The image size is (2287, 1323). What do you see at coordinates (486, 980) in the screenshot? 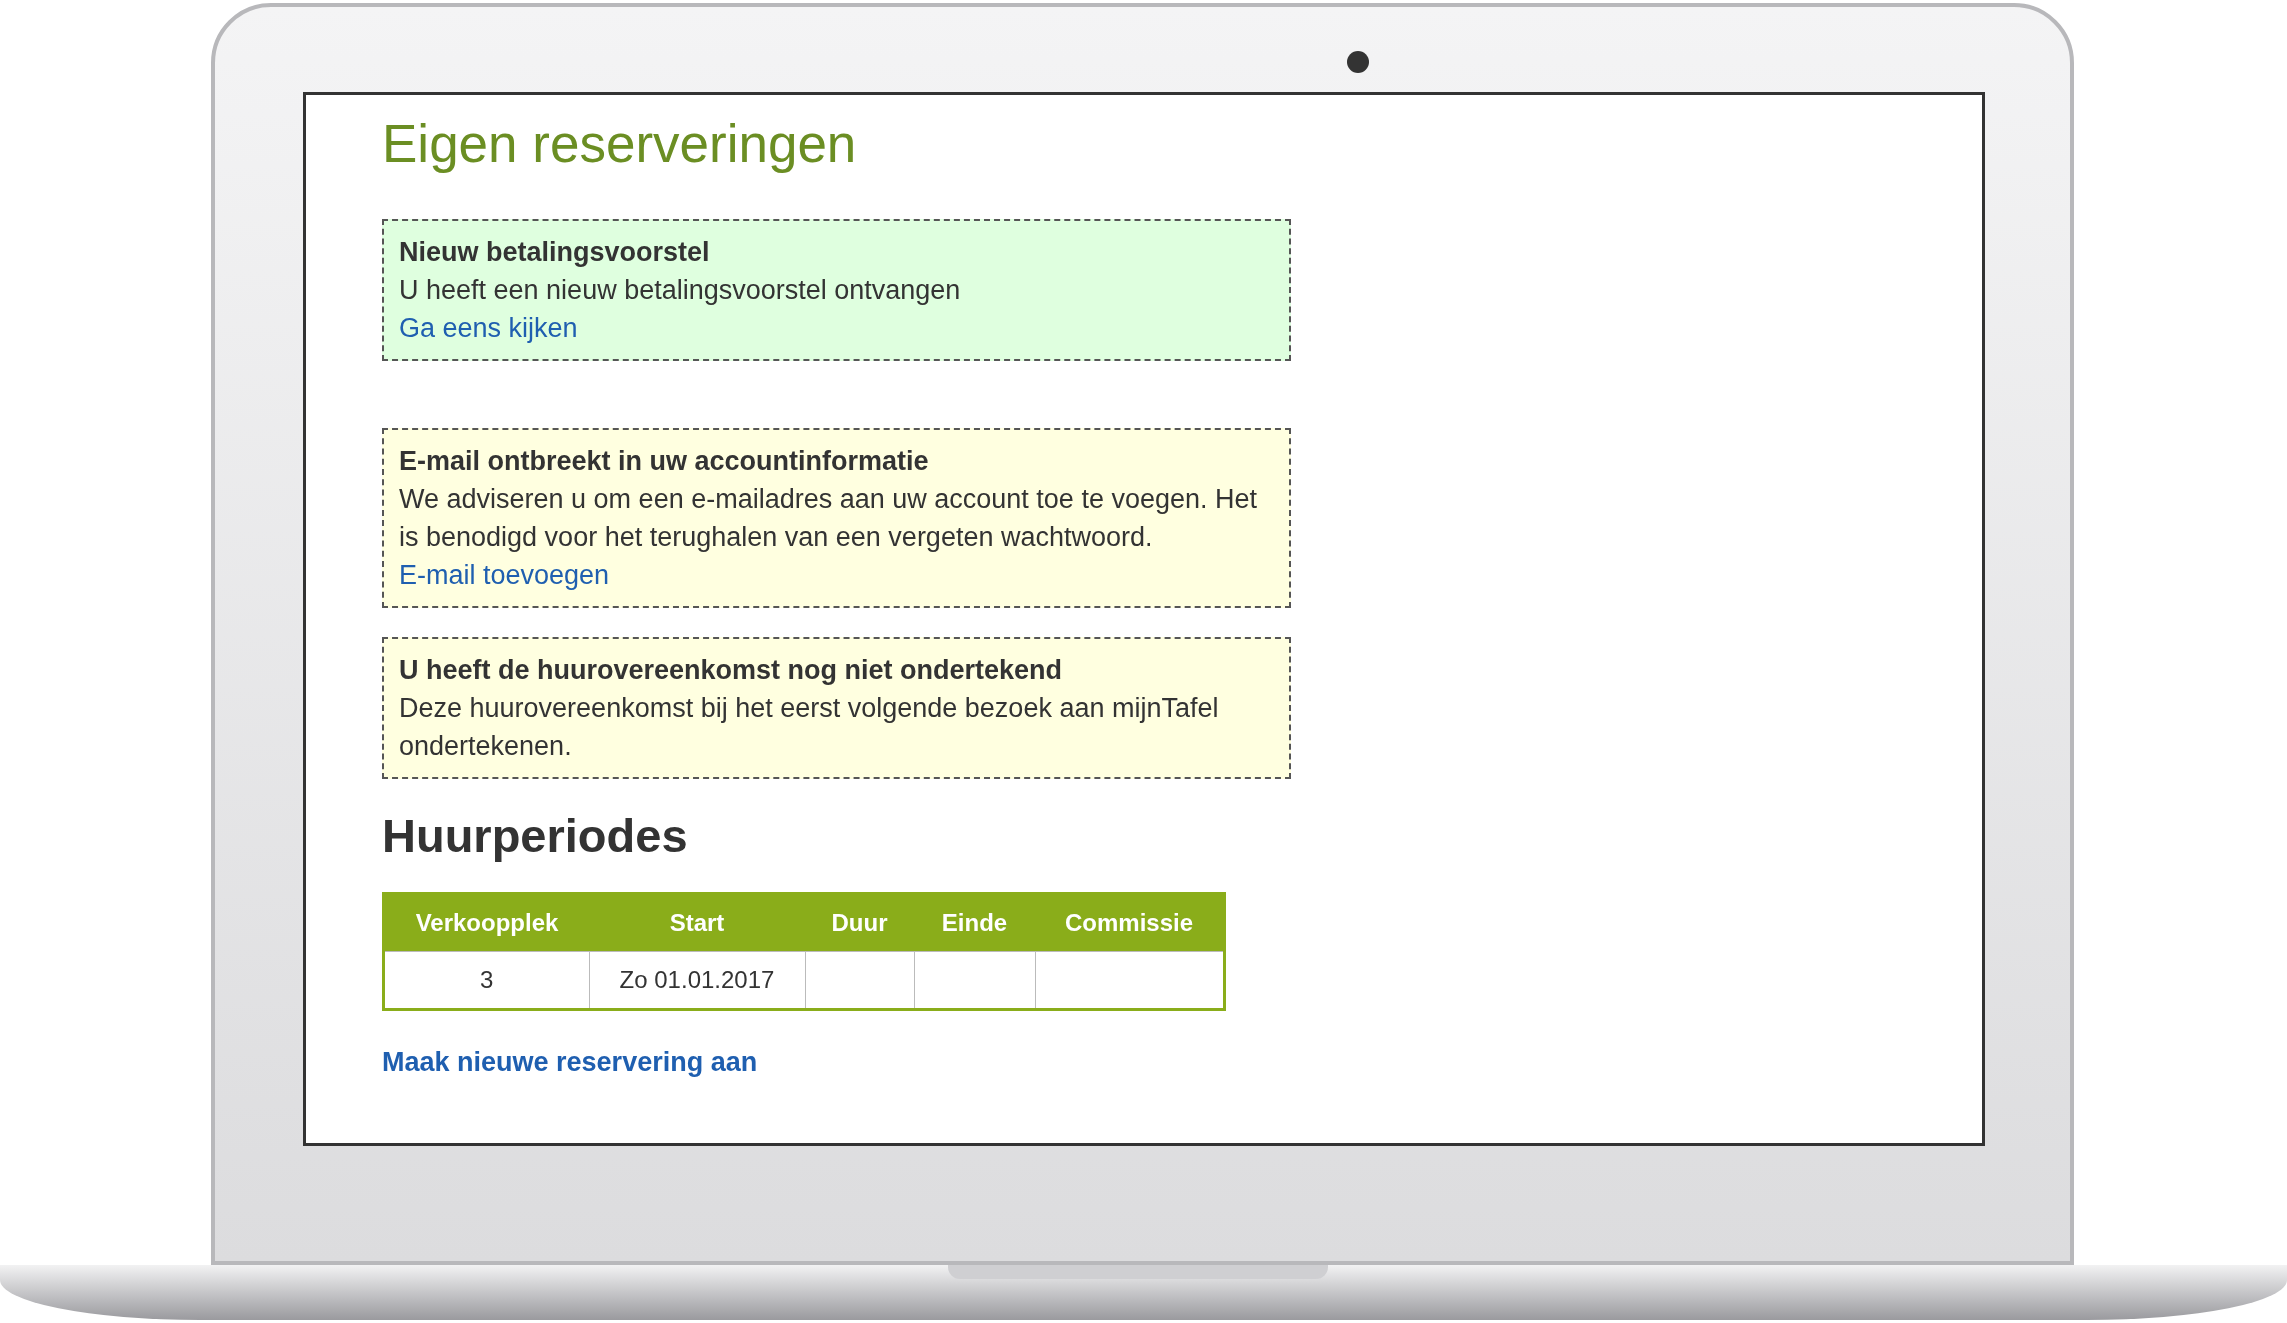
I see `table-cell: 3` at bounding box center [486, 980].